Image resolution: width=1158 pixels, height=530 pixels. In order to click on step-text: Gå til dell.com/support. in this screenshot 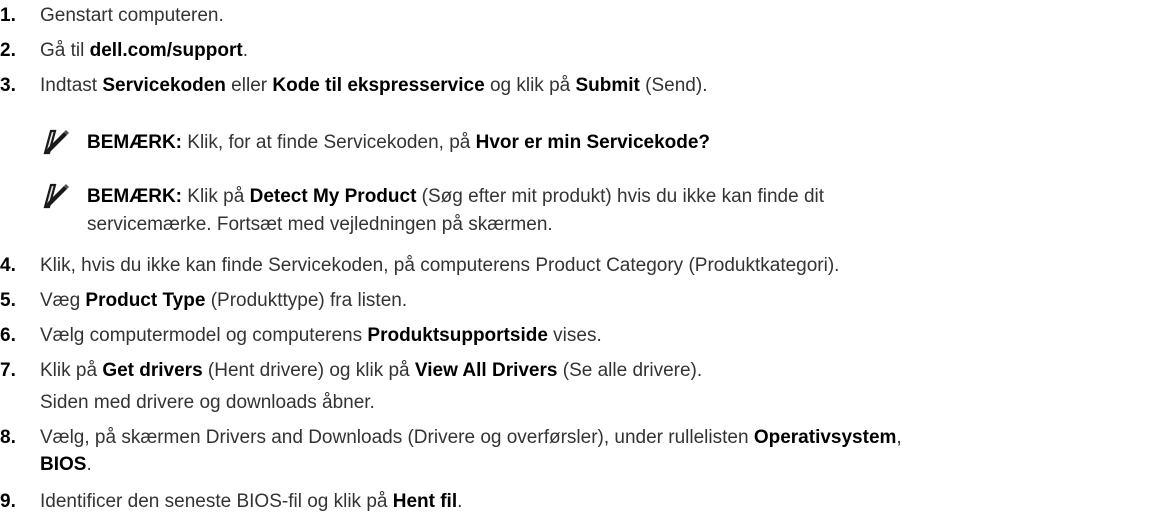, I will do `click(599, 51)`.